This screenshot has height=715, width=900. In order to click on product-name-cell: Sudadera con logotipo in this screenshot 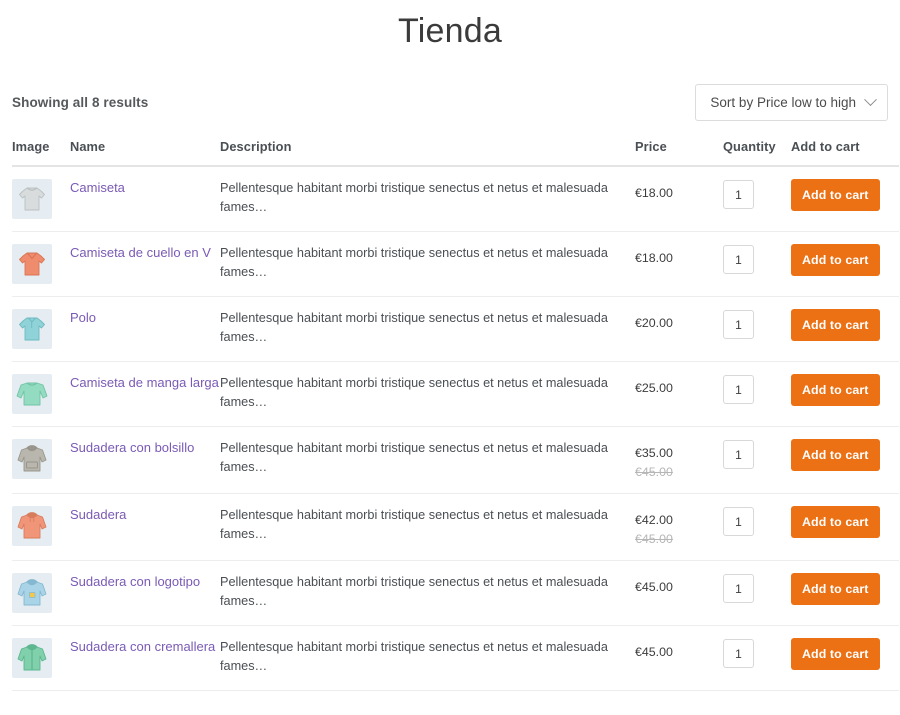, I will do `click(145, 593)`.